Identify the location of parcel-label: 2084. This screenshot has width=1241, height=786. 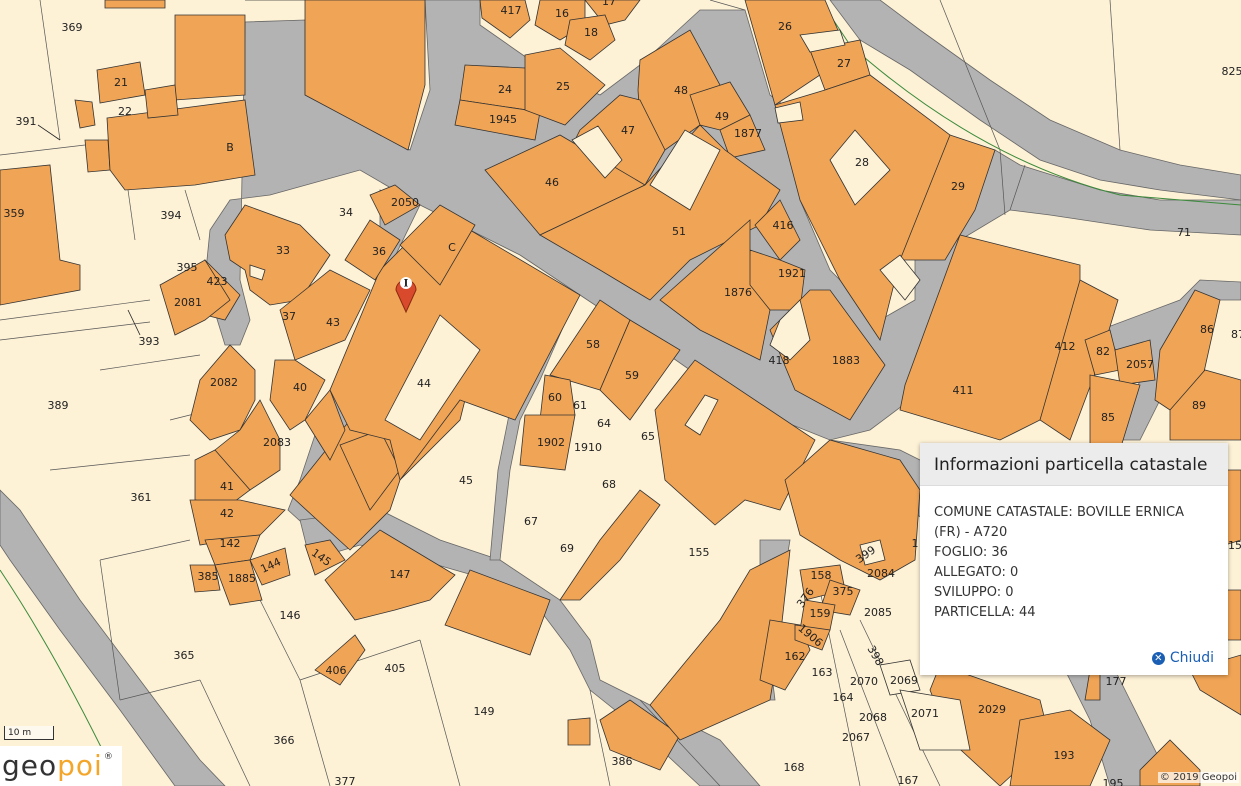
(881, 573).